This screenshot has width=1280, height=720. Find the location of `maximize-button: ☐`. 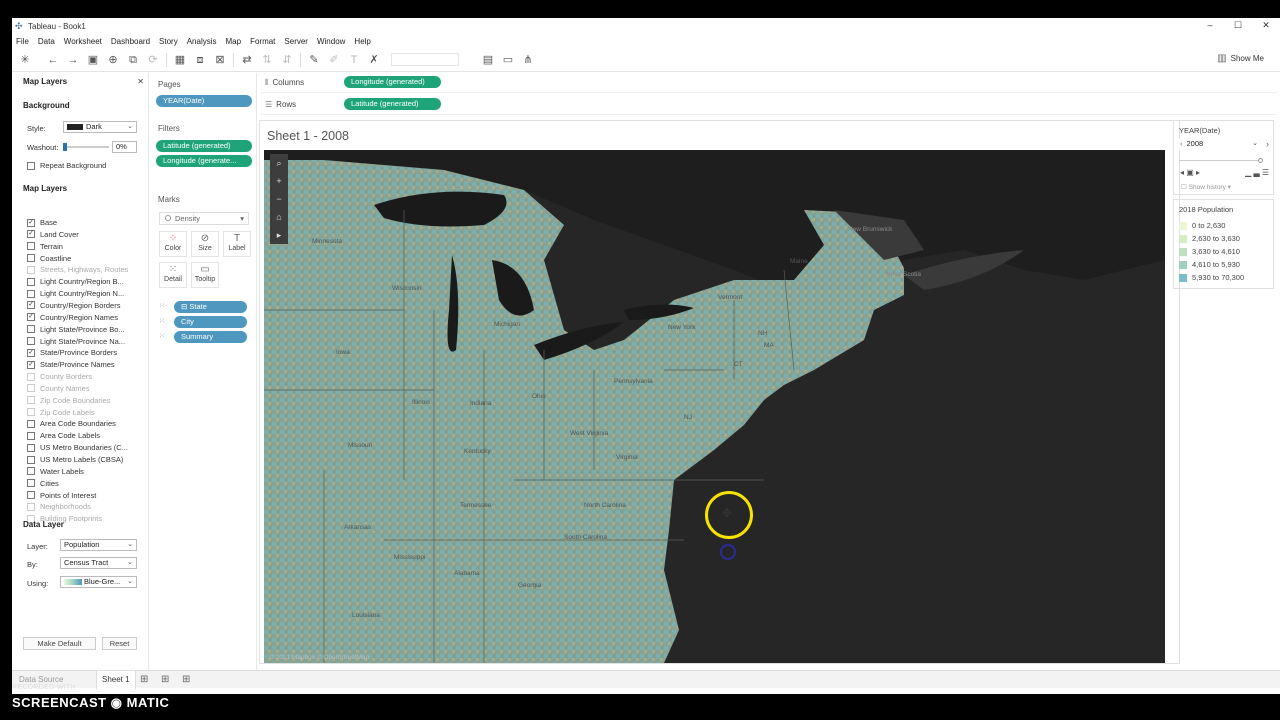

maximize-button: ☐ is located at coordinates (1238, 25).